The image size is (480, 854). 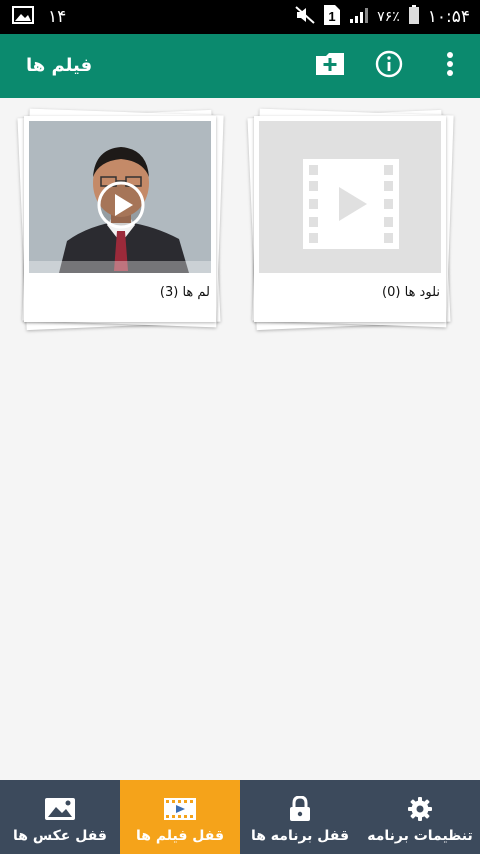 I want to click on battery-icon, so click(x=414, y=17).